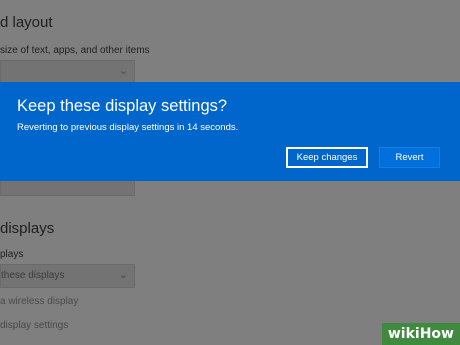  Describe the element at coordinates (409, 157) in the screenshot. I see `revert-button: Revert` at that location.